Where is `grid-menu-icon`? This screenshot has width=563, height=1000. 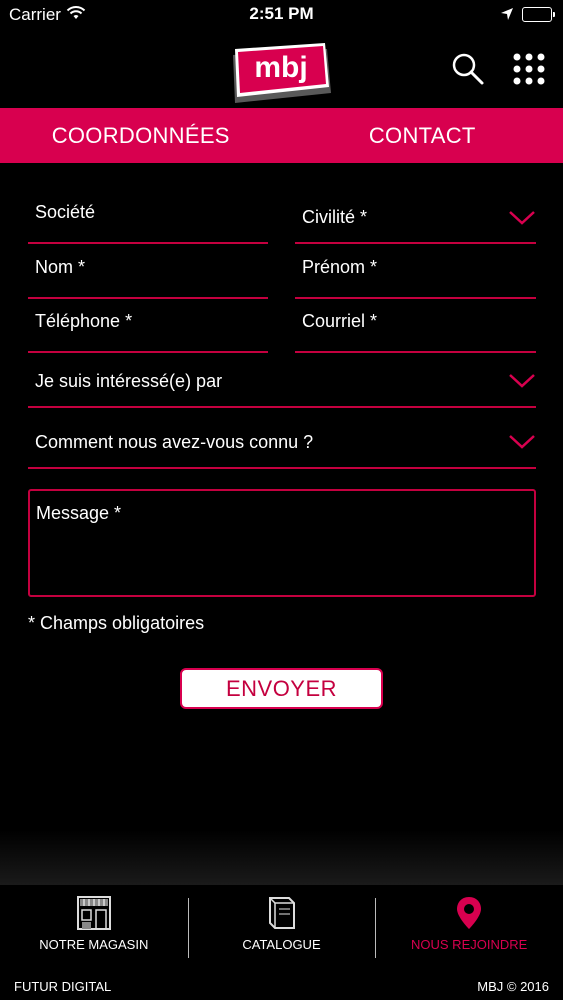 grid-menu-icon is located at coordinates (529, 69).